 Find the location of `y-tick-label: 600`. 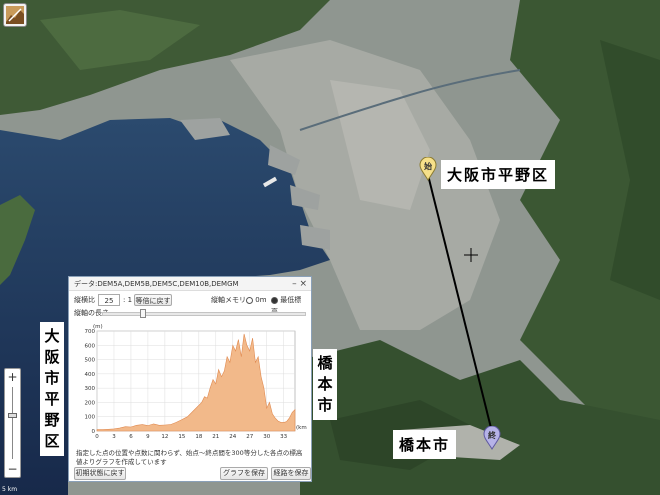

y-tick-label: 600 is located at coordinates (90, 346).